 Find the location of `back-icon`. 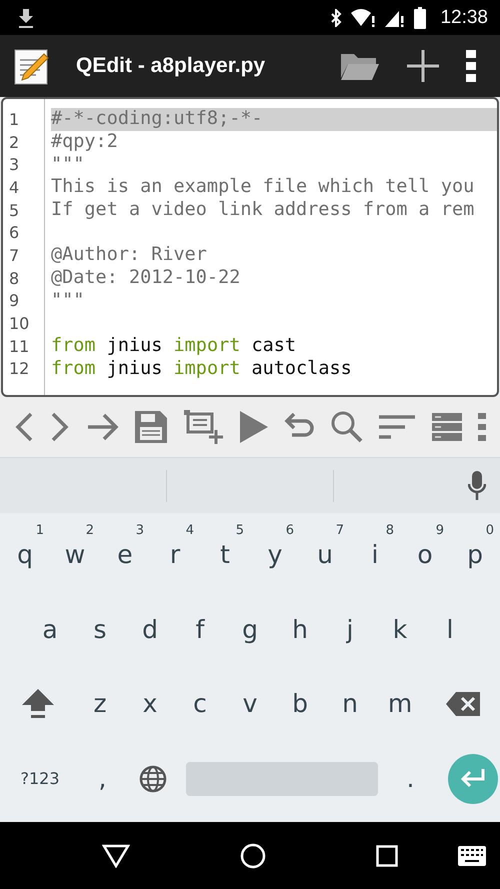

back-icon is located at coordinates (116, 856).